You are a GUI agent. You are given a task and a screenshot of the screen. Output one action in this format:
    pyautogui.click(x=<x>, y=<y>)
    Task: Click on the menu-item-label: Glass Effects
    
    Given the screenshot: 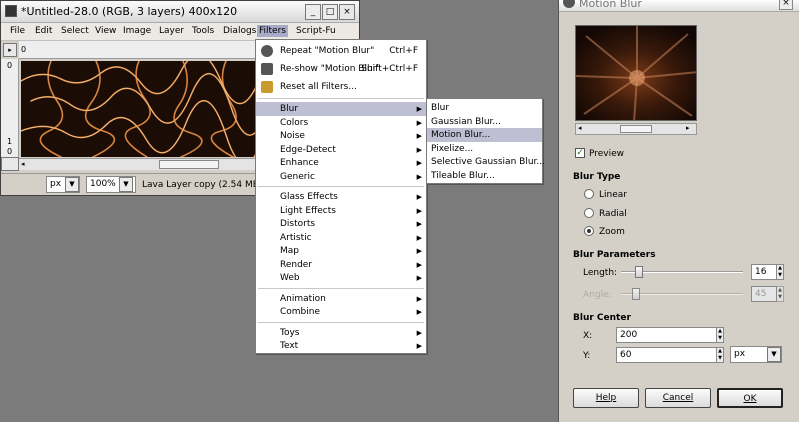 What is the action you would take?
    pyautogui.click(x=309, y=197)
    